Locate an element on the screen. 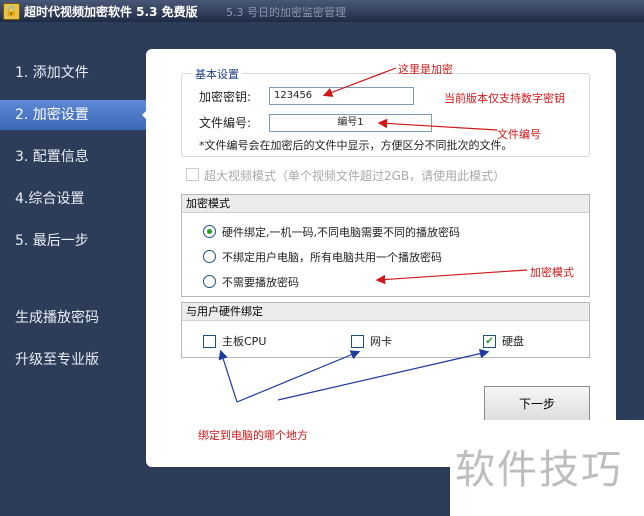 Image resolution: width=644 pixels, height=516 pixels. file-number-label: 文件编号: is located at coordinates (225, 123).